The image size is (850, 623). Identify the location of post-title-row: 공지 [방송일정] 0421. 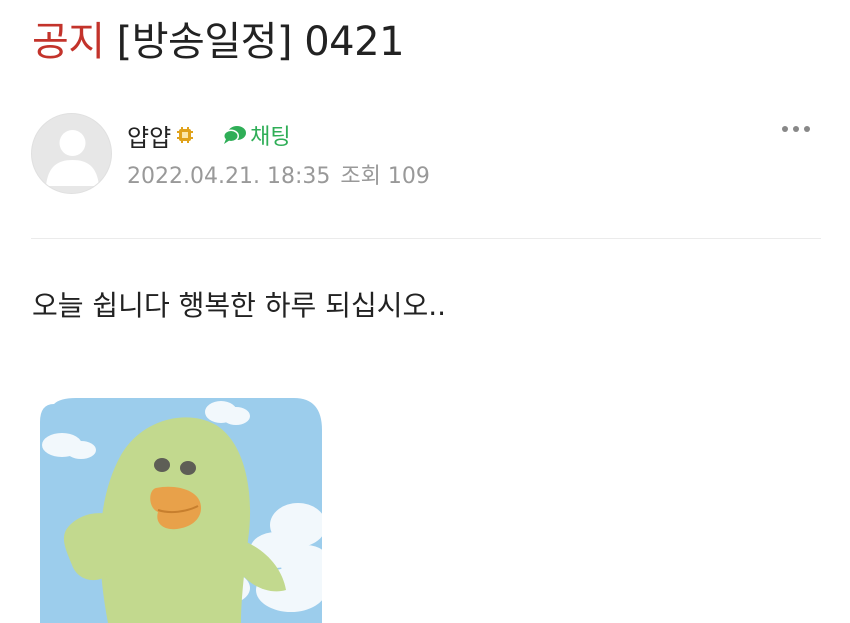
(218, 42).